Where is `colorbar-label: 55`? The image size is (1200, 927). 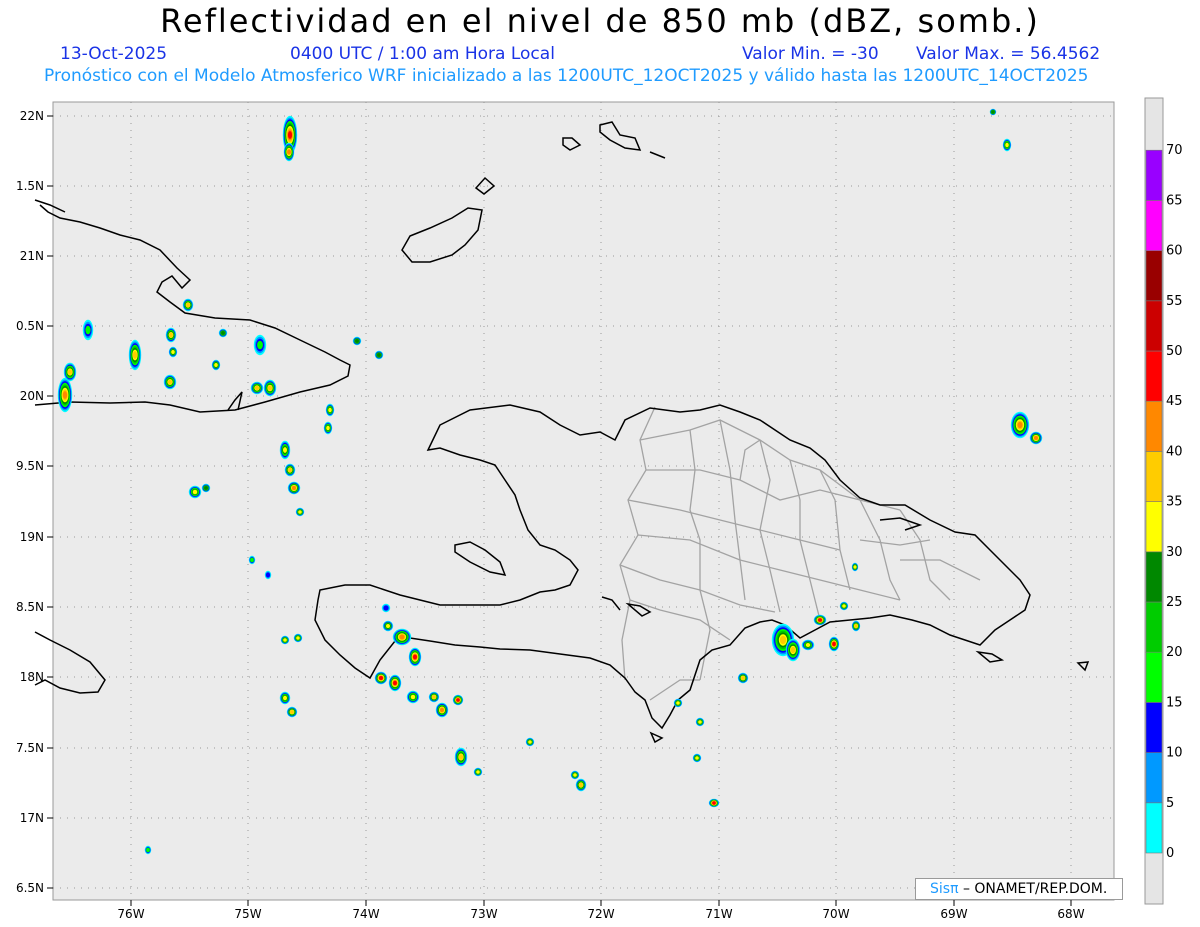
colorbar-label: 55 is located at coordinates (1174, 301).